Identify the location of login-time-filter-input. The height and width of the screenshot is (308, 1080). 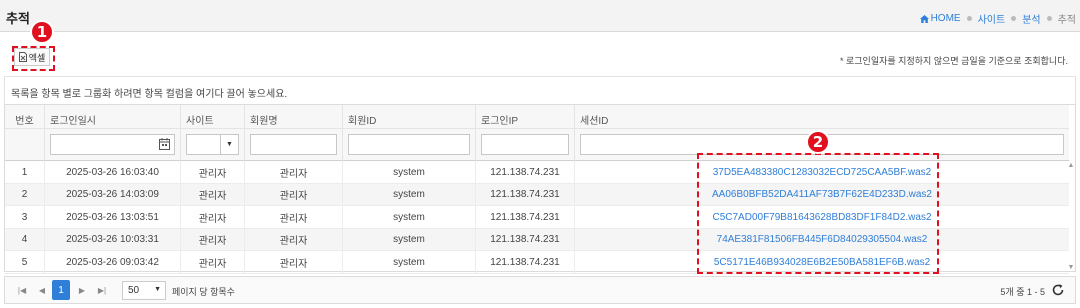
(112, 144).